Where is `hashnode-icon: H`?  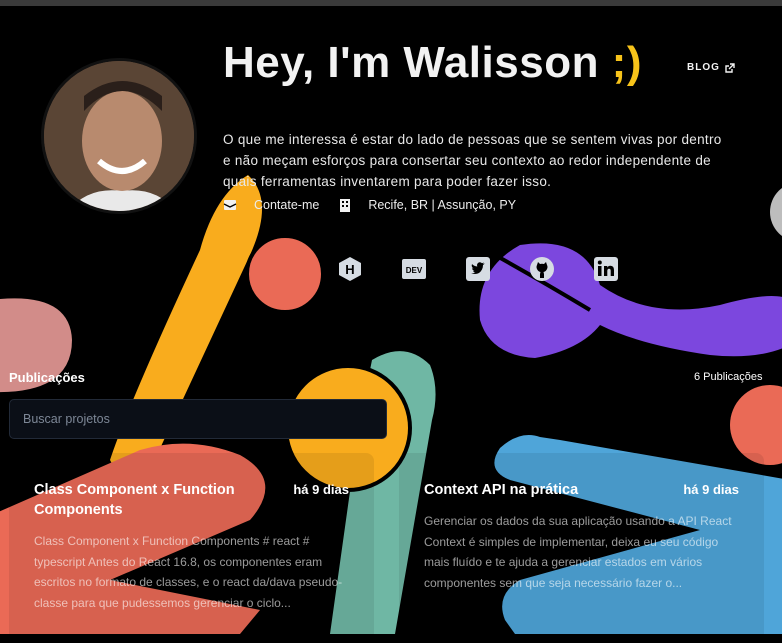
hashnode-icon: H is located at coordinates (350, 269).